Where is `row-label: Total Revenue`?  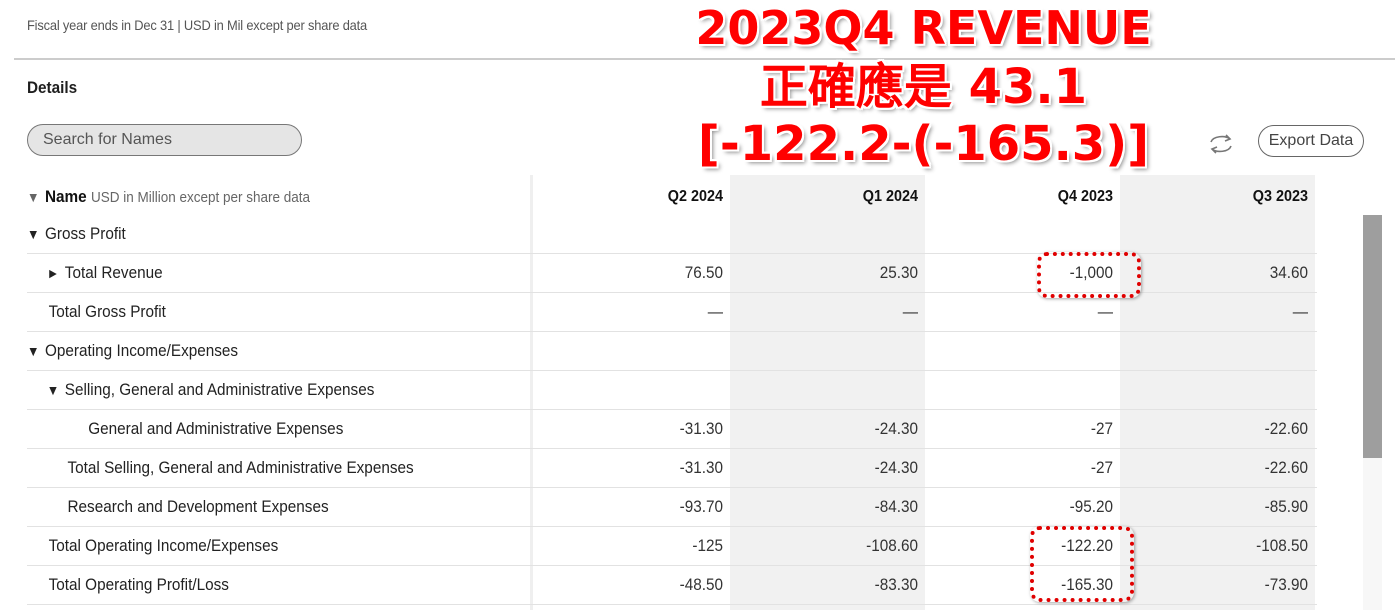
row-label: Total Revenue is located at coordinates (113, 272).